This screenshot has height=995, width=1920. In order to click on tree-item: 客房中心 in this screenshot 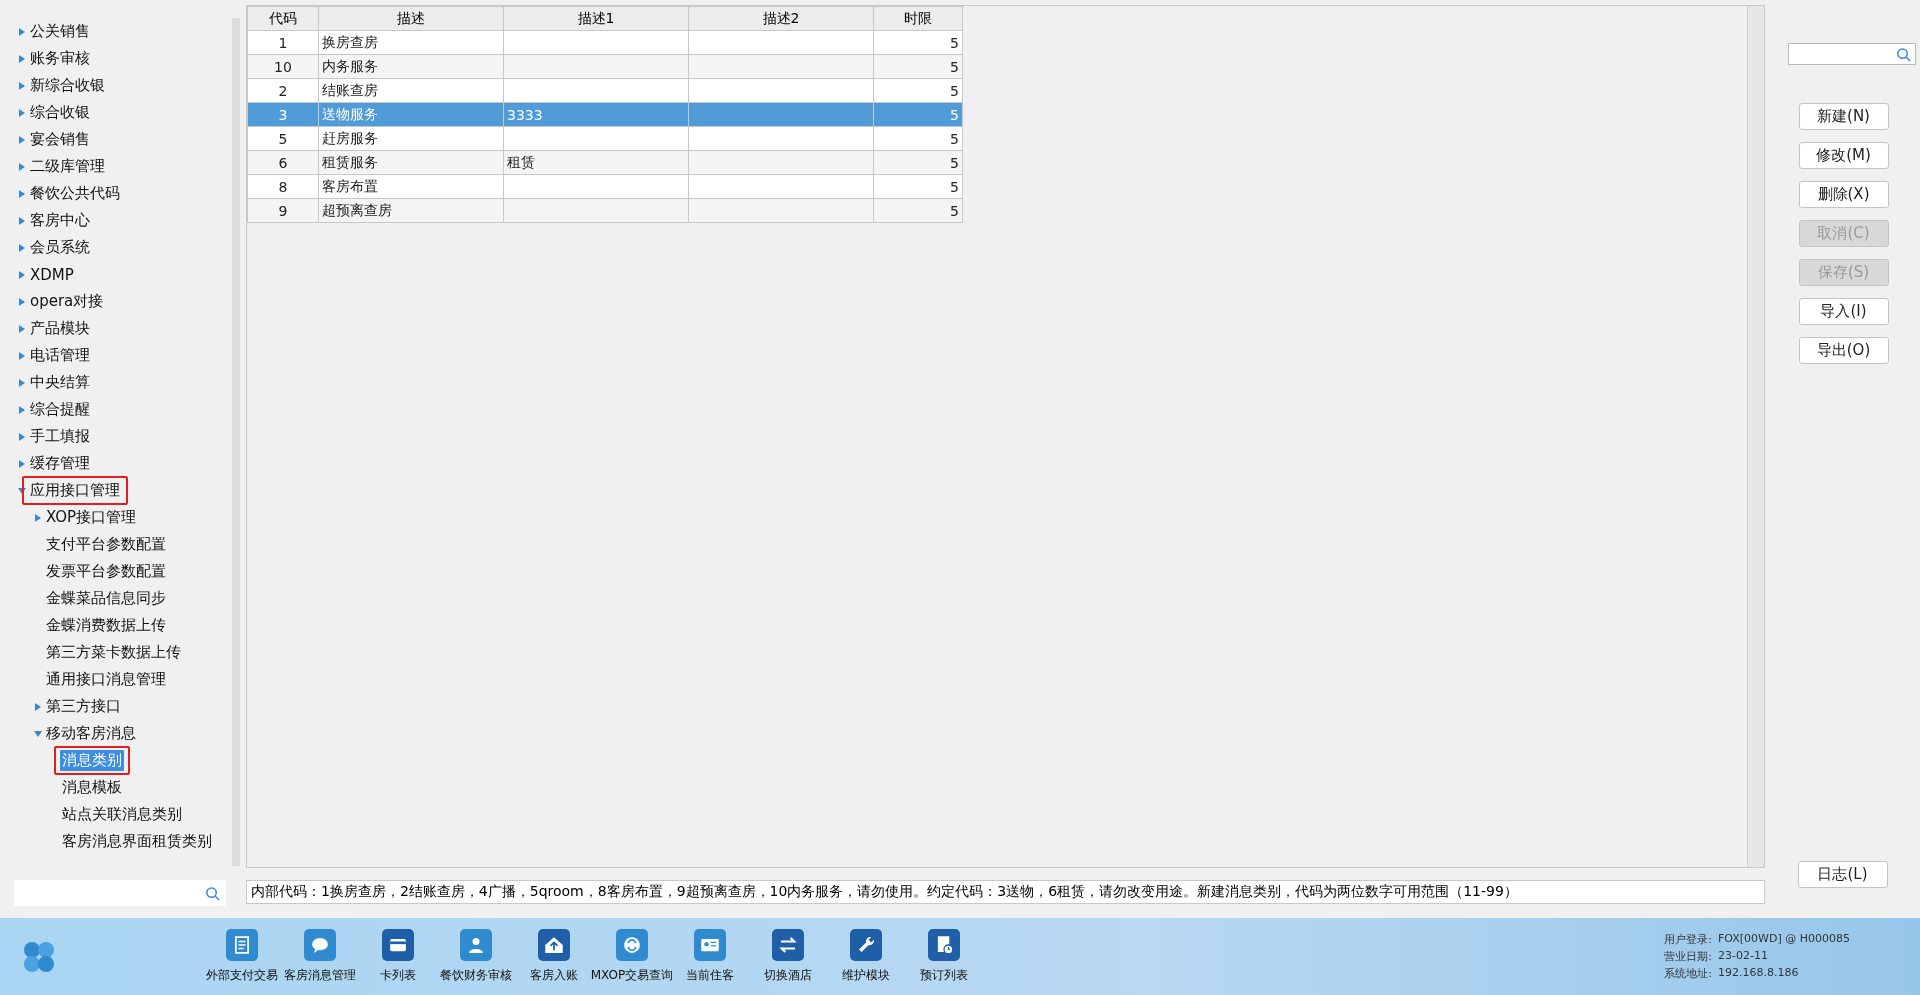, I will do `click(60, 220)`.